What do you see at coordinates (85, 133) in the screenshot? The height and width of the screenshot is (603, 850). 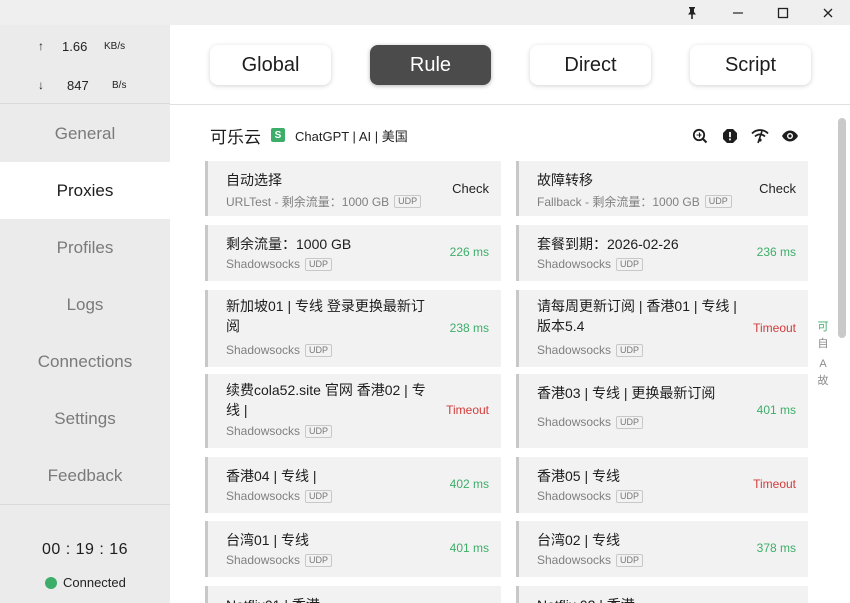 I see `nav-general: General` at bounding box center [85, 133].